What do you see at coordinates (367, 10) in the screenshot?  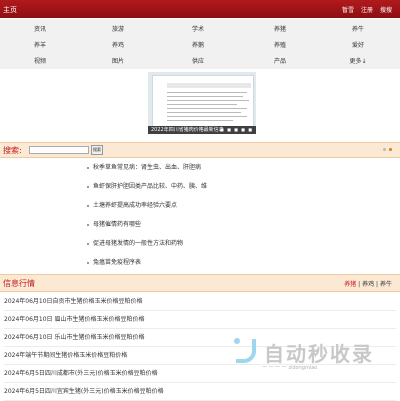 I see `link-register: 注册` at bounding box center [367, 10].